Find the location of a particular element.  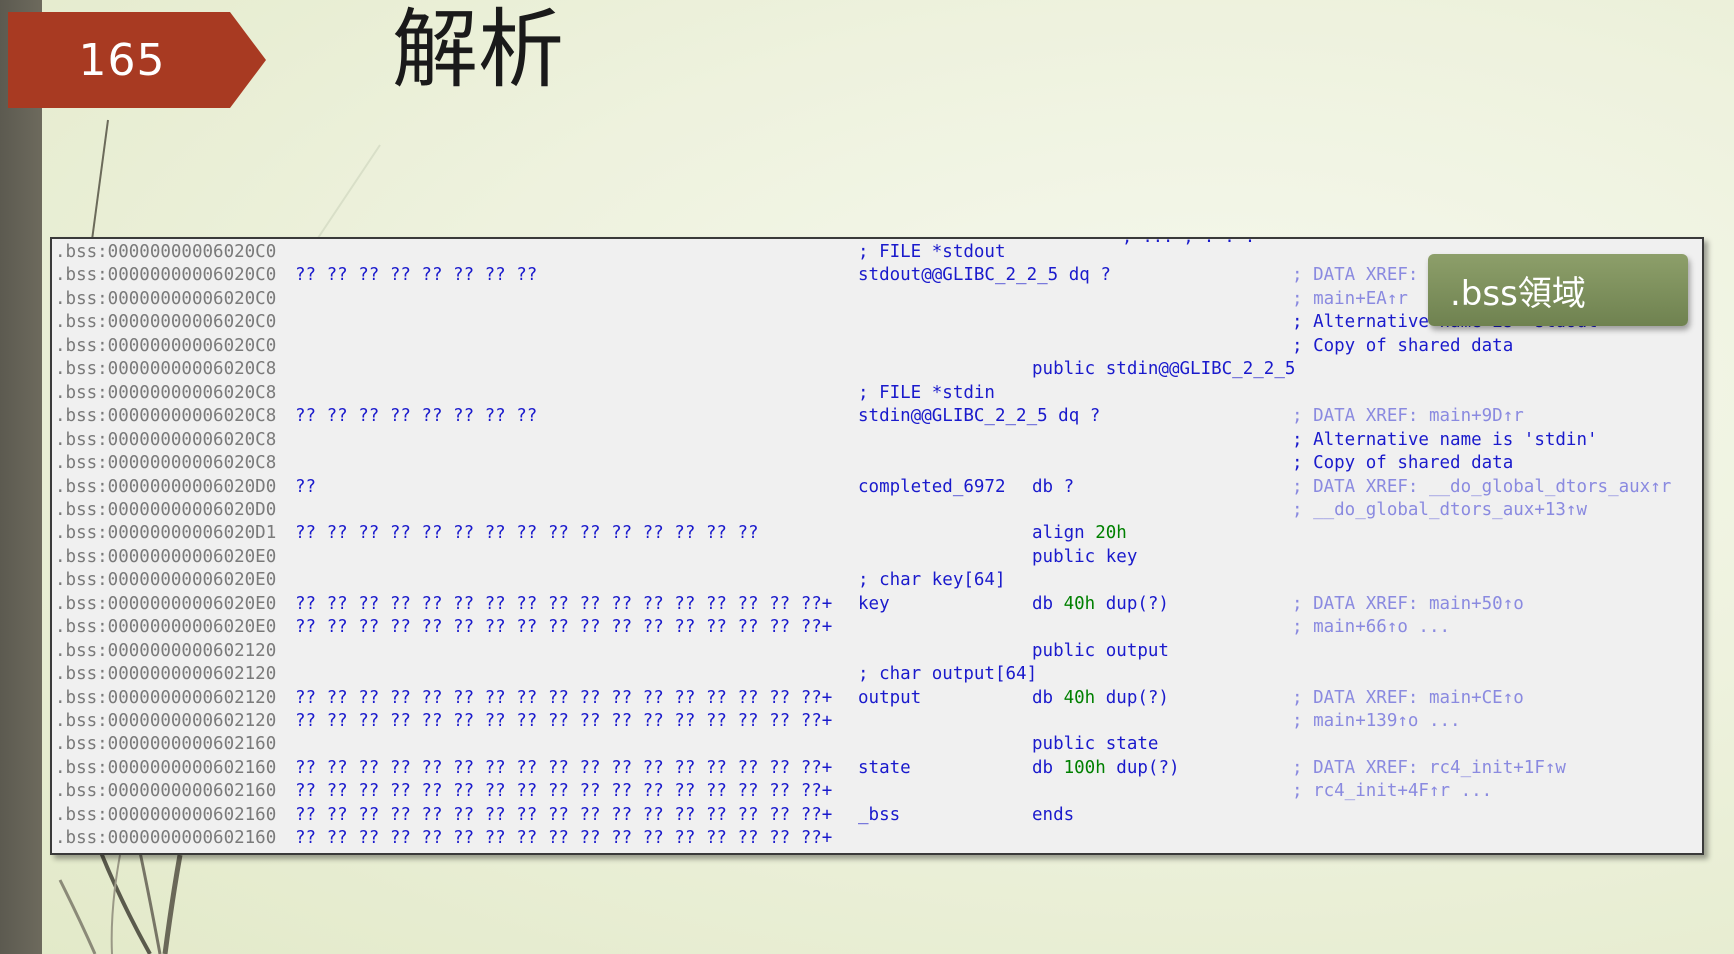

hex-literal: 100h is located at coordinates (1084, 767).